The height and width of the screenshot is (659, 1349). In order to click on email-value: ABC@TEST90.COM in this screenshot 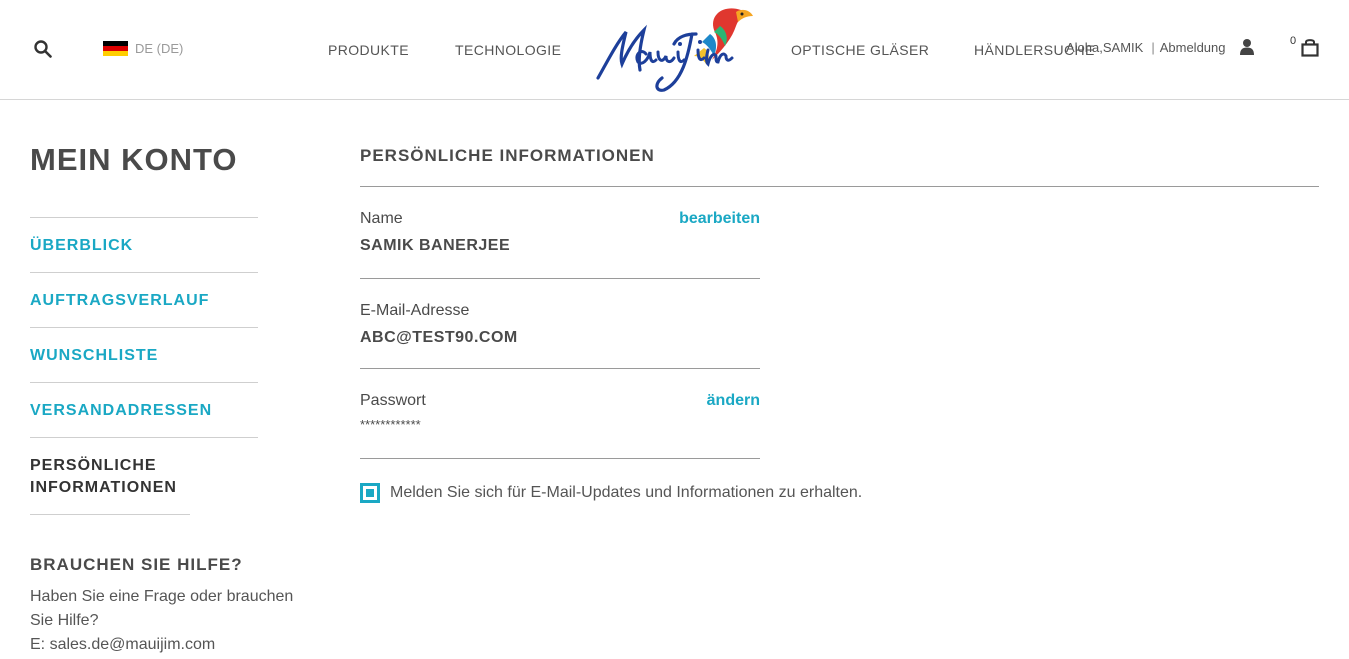, I will do `click(439, 337)`.